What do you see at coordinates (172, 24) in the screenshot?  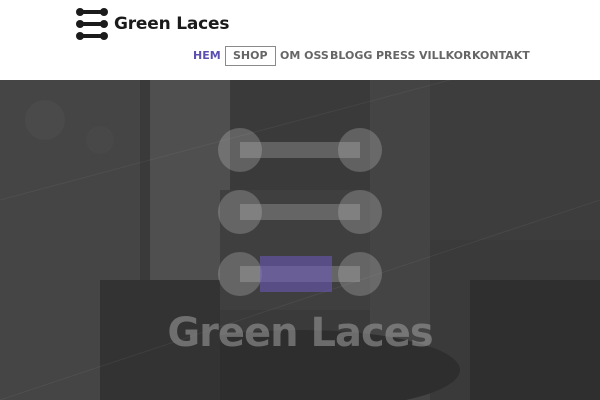 I see `brand-name: Green Laces` at bounding box center [172, 24].